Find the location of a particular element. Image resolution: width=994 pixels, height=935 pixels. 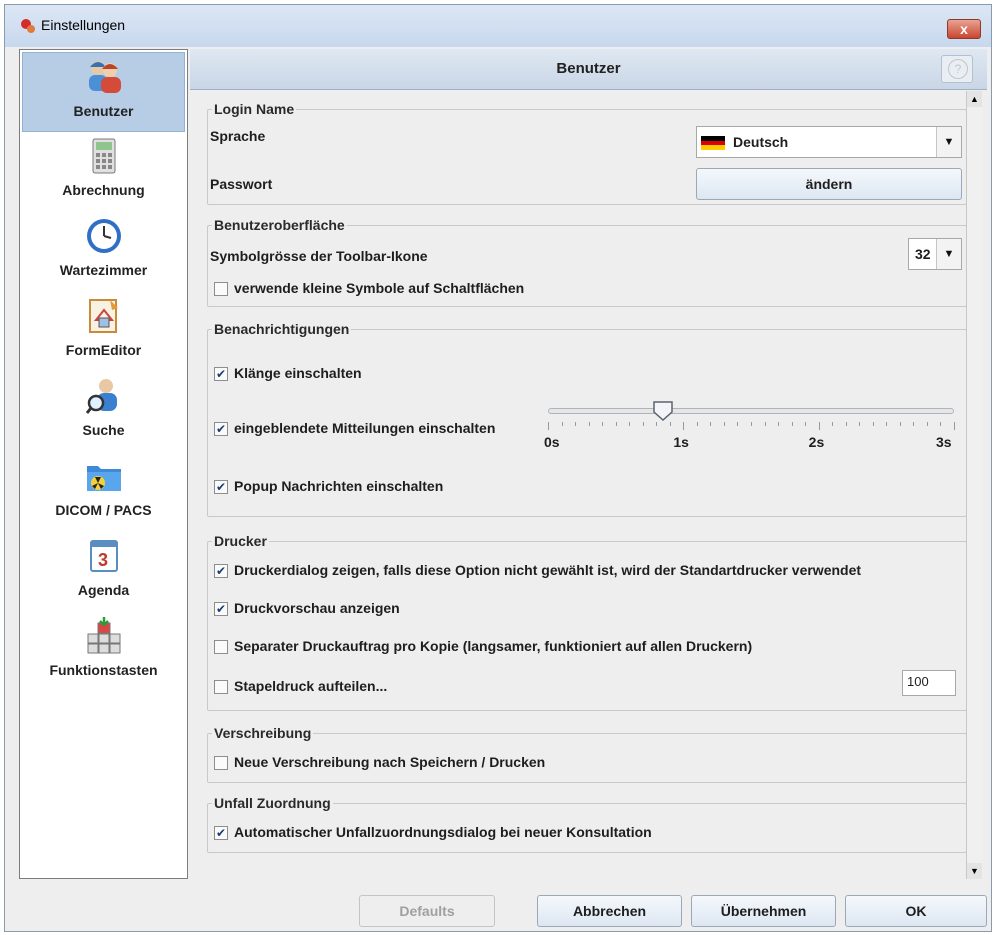

separate-job-checkbox is located at coordinates (221, 647).